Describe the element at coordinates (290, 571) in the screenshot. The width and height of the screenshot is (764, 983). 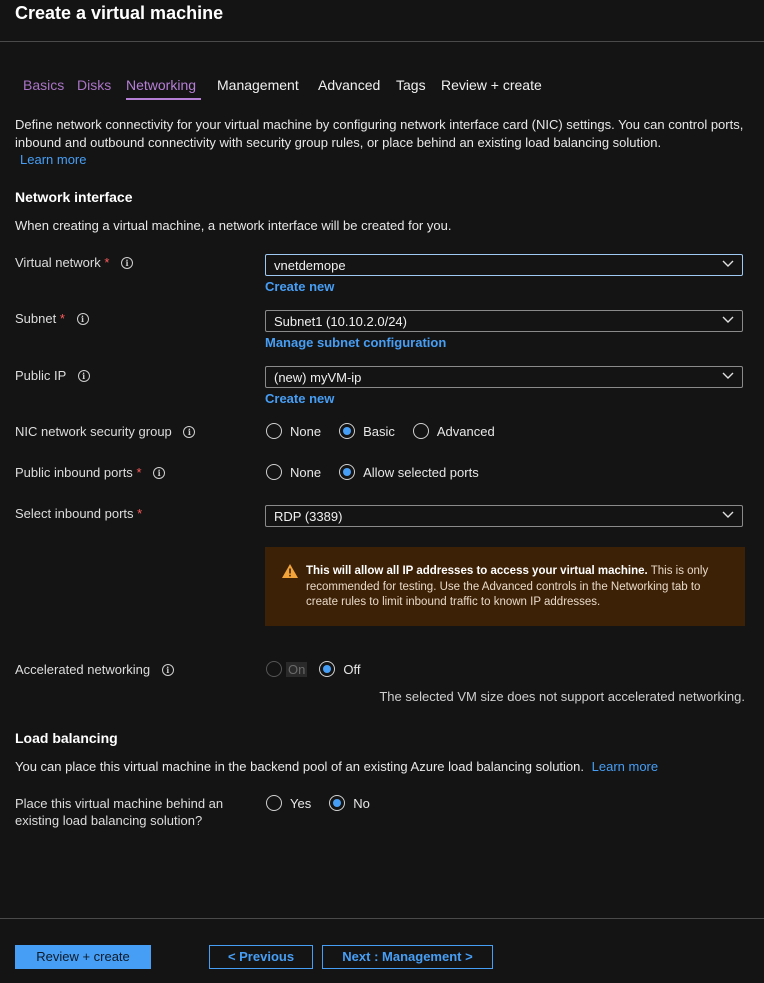
I see `warning-icon` at that location.